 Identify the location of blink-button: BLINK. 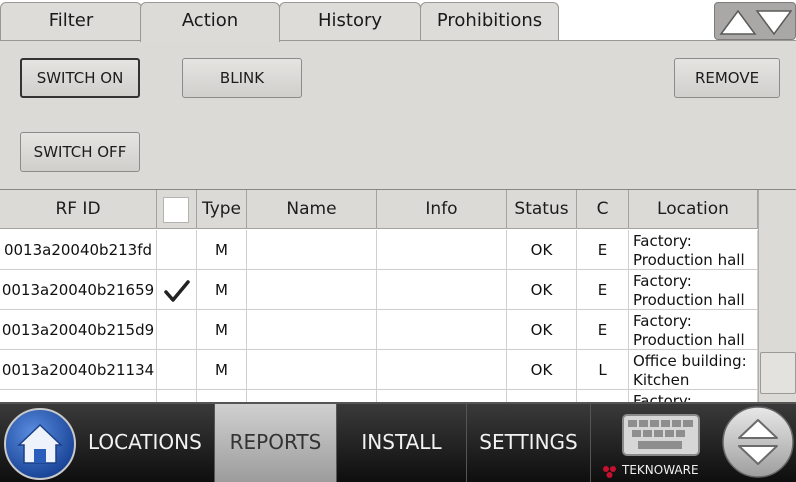
(242, 78).